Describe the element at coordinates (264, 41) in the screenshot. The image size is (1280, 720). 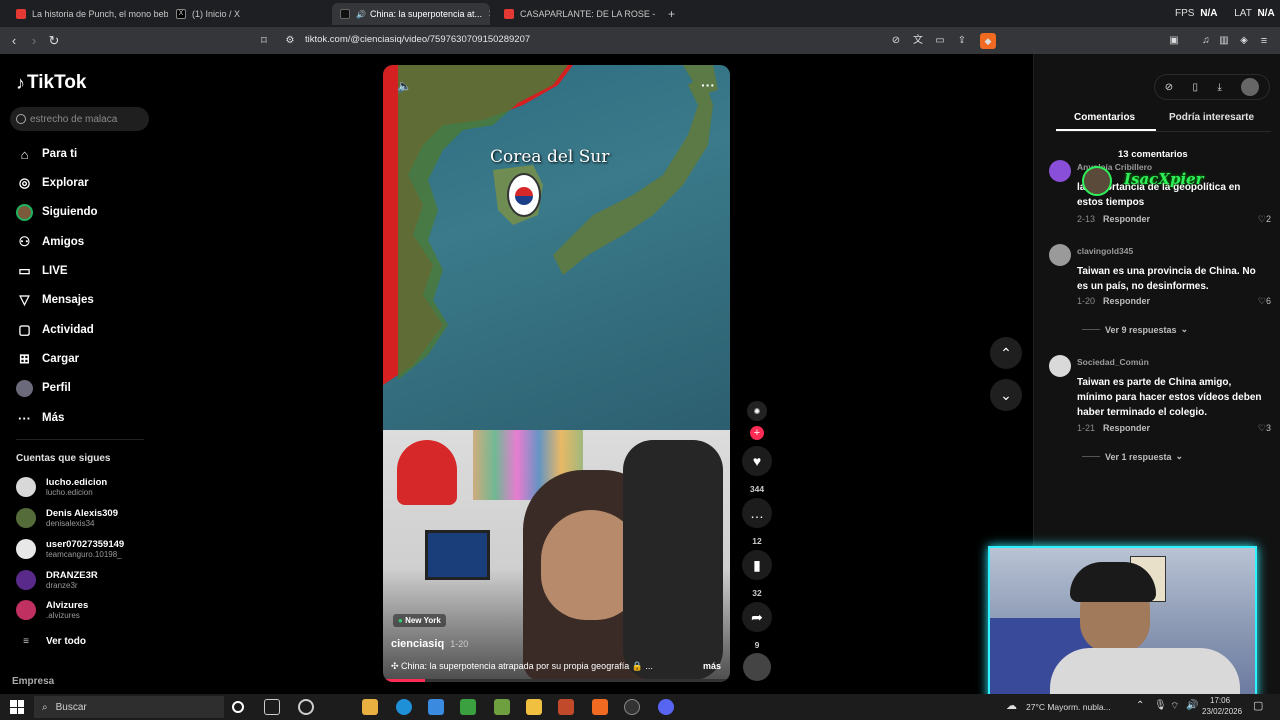
I see `bookmark-icon: ⌑` at that location.